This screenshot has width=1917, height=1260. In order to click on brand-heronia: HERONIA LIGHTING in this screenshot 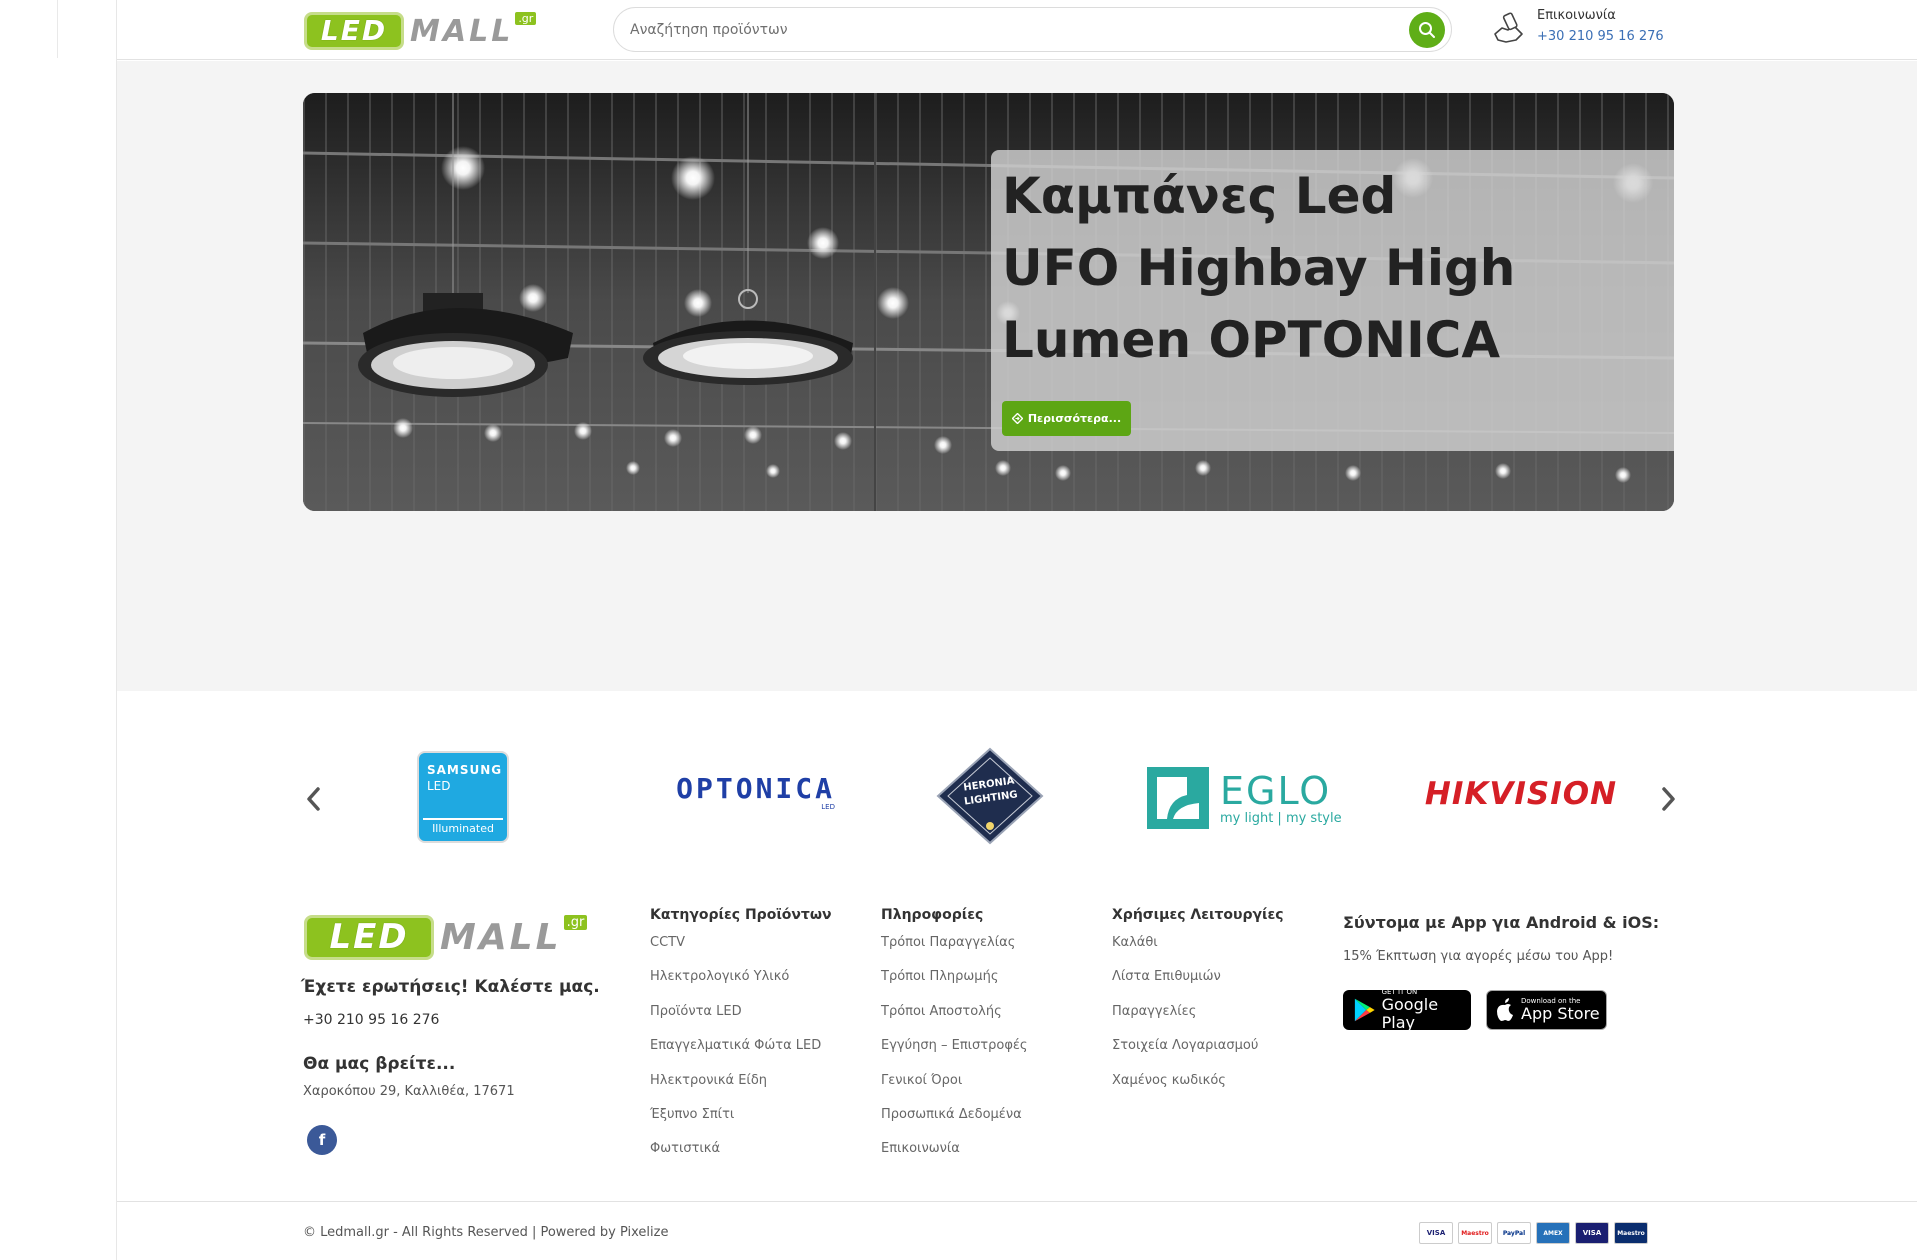, I will do `click(990, 796)`.